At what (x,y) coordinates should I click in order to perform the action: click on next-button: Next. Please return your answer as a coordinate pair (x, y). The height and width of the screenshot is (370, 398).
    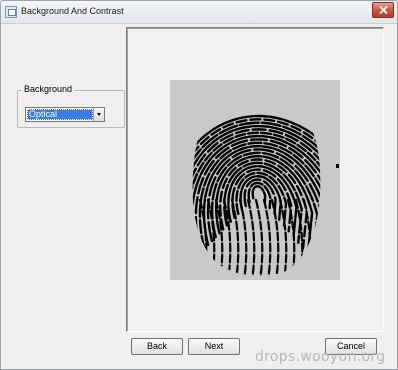
    Looking at the image, I should click on (214, 346).